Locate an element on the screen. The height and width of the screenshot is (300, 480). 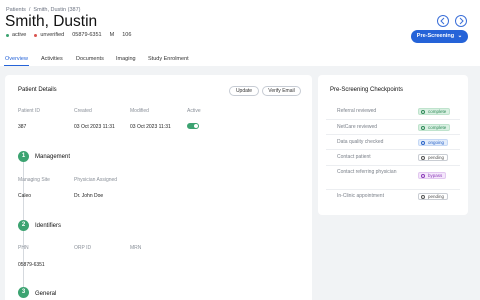
tab-documents: Documents is located at coordinates (90, 59).